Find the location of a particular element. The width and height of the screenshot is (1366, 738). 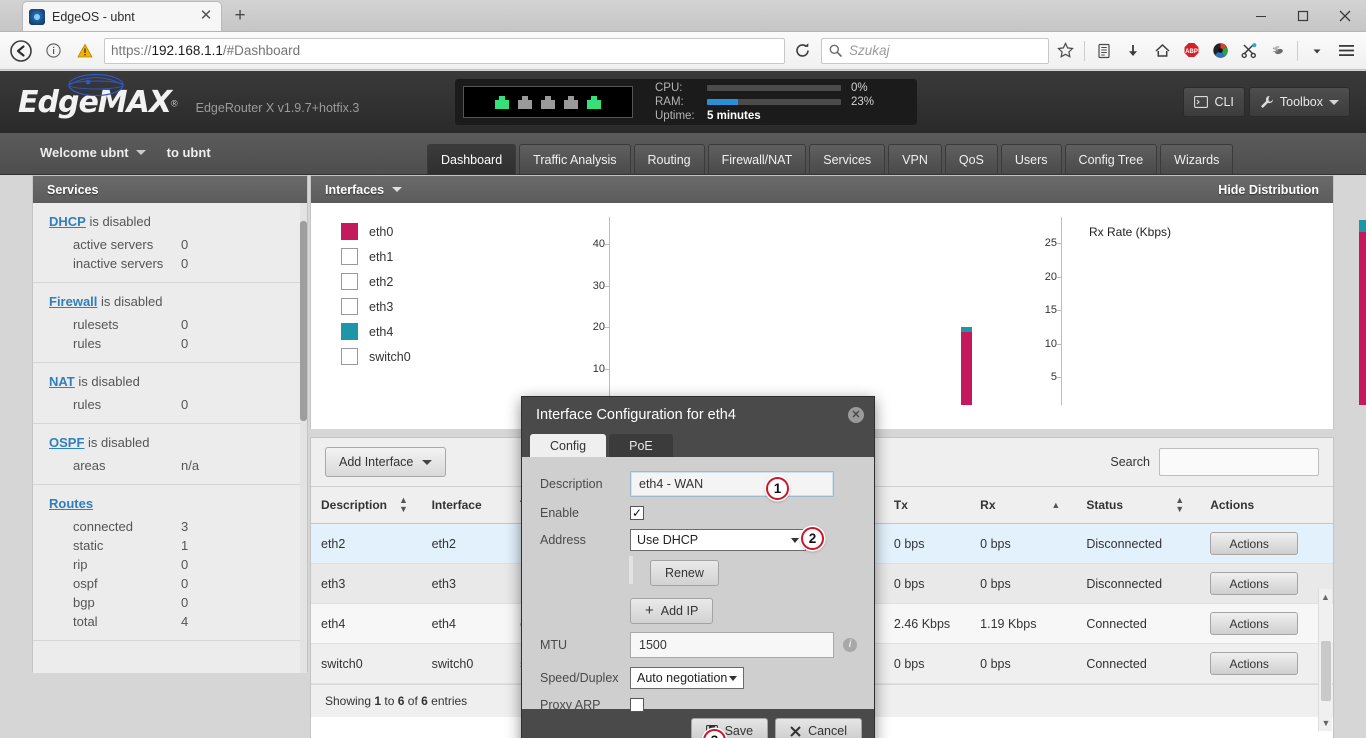

services-link-ospf: OSPF is located at coordinates (66, 442).